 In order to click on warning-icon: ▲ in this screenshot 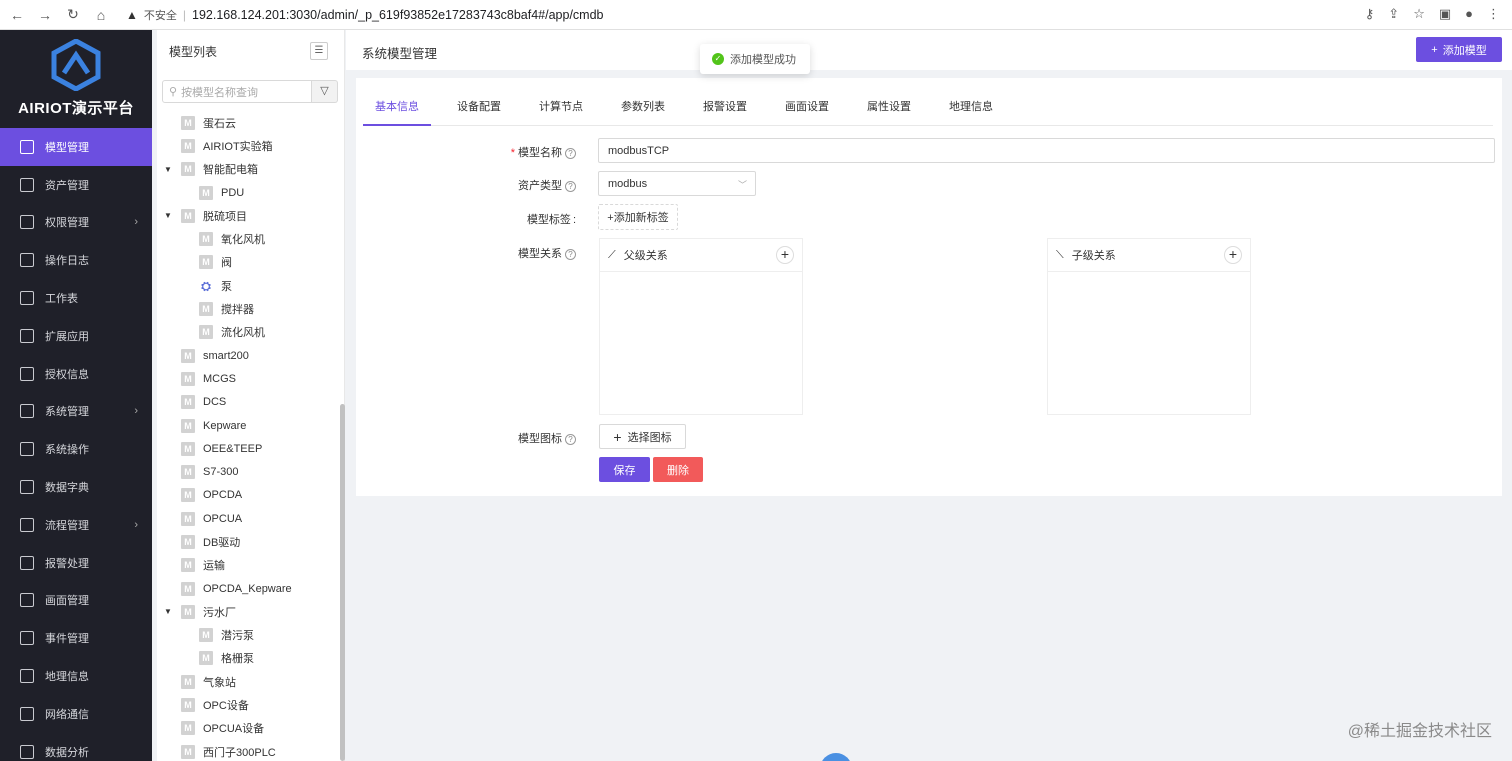, I will do `click(132, 14)`.